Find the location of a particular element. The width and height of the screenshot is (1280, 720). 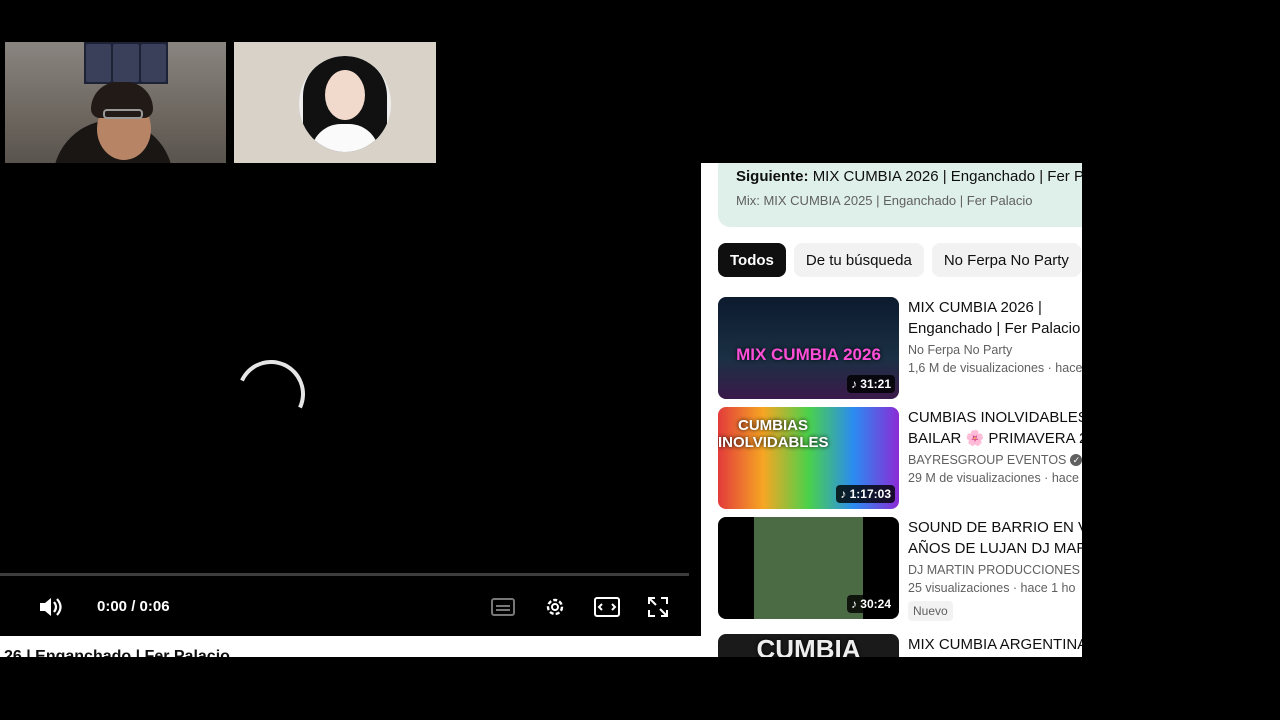

chip-todos: Todos is located at coordinates (752, 260).